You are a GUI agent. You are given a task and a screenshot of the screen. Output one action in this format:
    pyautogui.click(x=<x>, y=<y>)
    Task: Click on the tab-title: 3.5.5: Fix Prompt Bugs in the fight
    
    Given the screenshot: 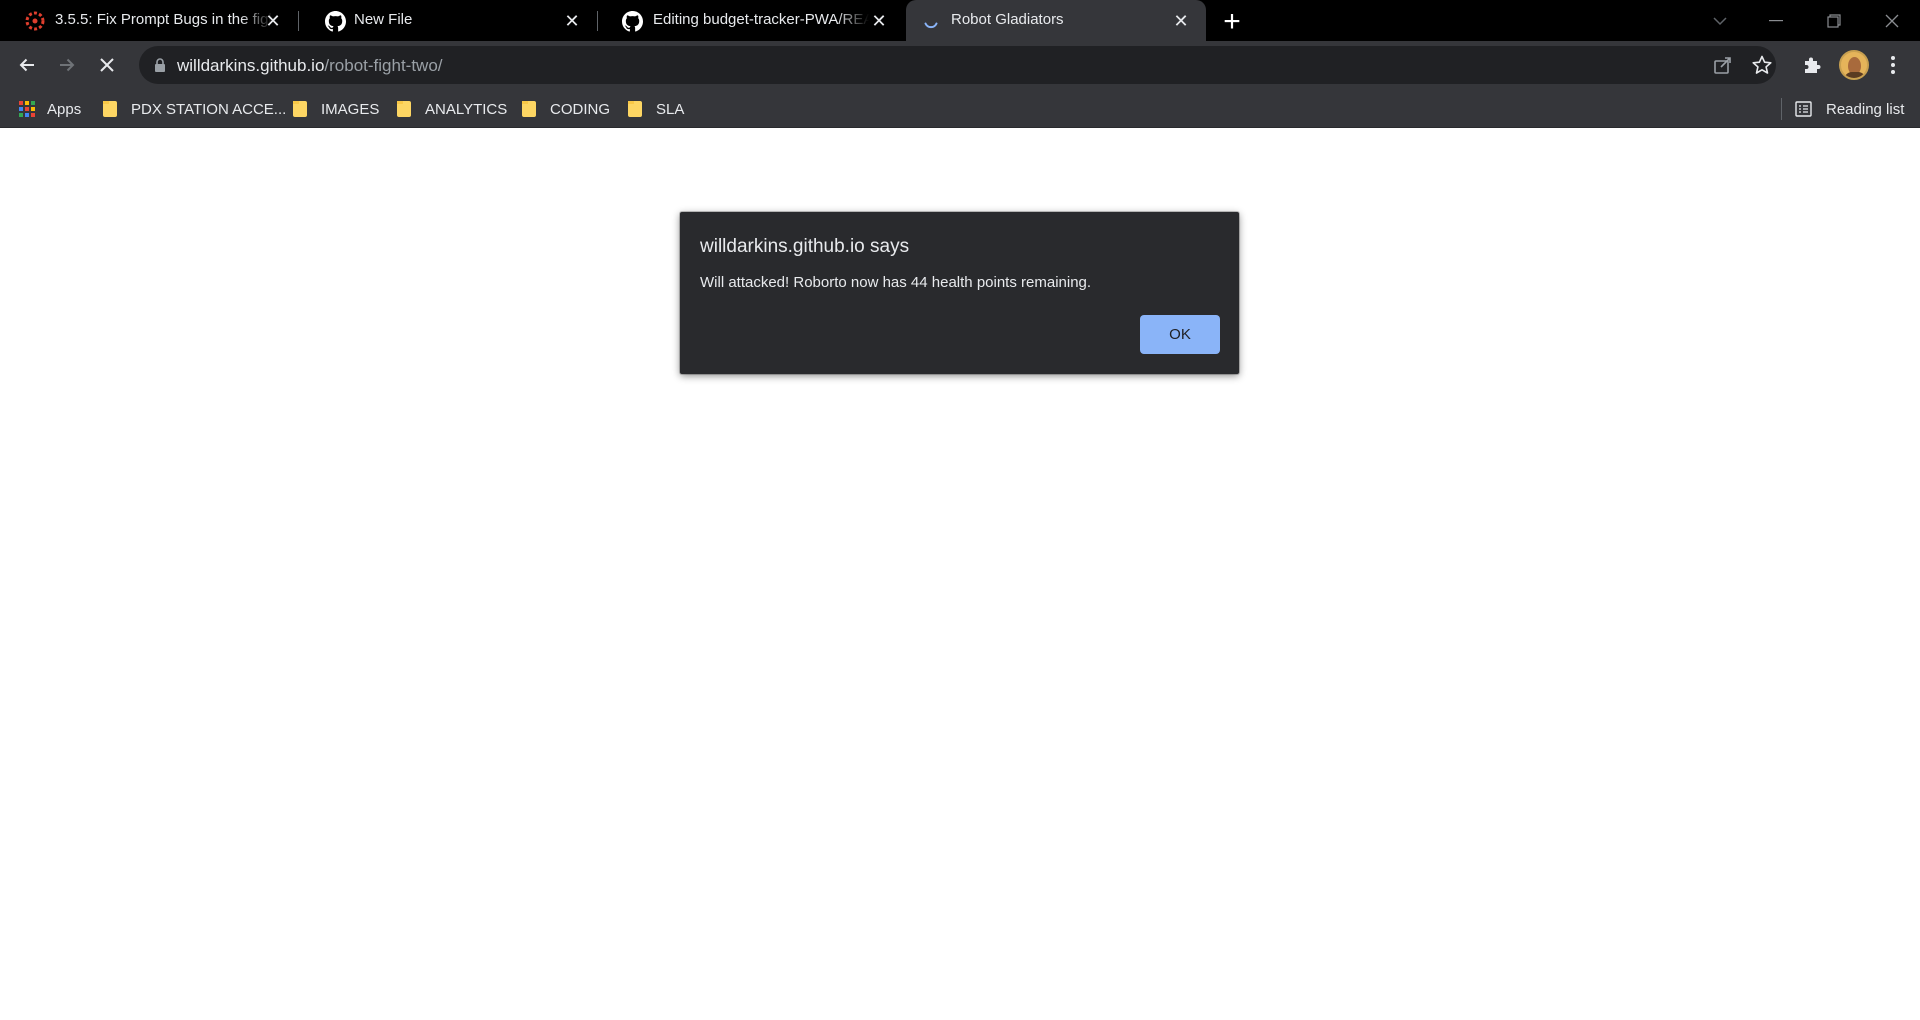 What is the action you would take?
    pyautogui.click(x=164, y=19)
    